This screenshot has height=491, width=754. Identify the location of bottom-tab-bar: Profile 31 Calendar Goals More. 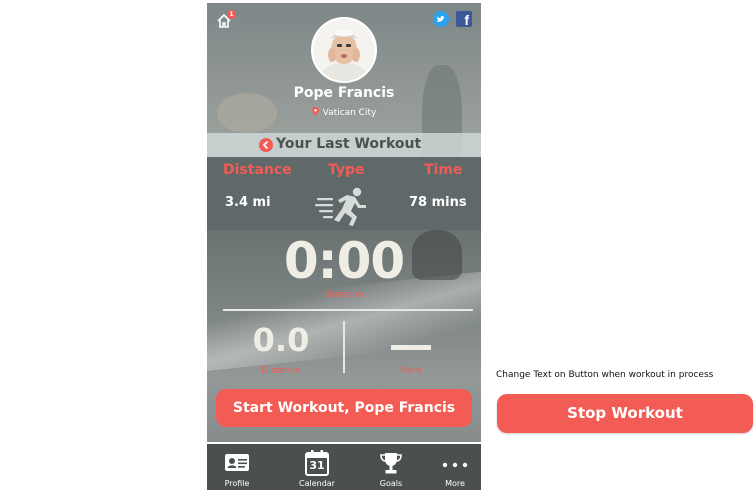
(344, 466).